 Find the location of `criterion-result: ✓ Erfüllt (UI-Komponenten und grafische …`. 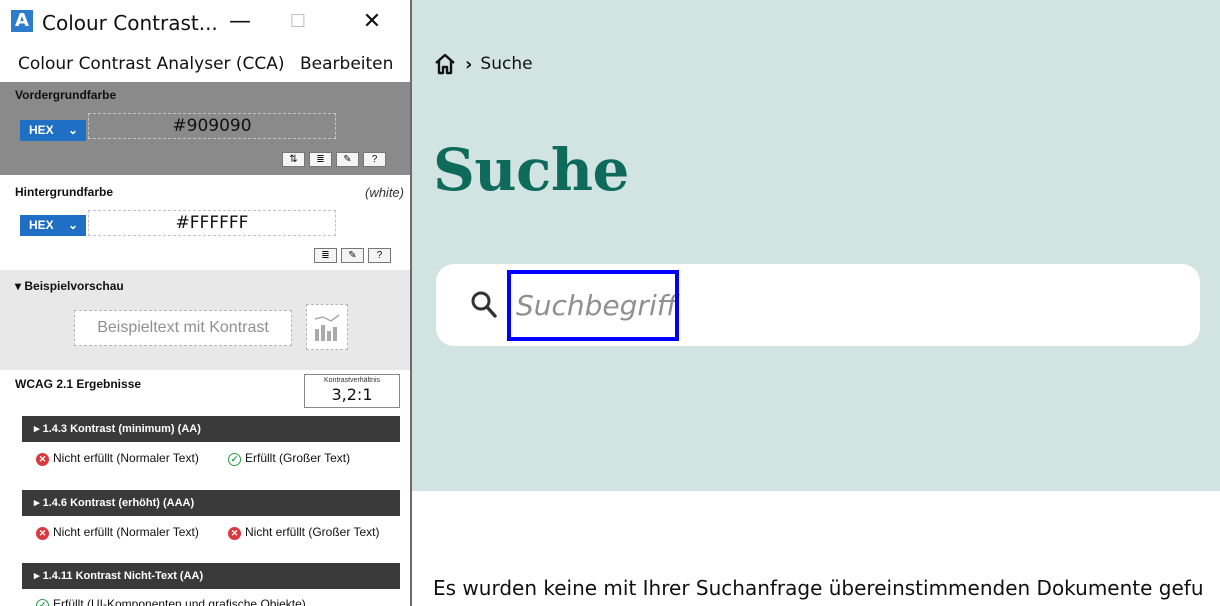

criterion-result: ✓ Erfüllt (UI-Komponenten und grafische … is located at coordinates (221, 602).